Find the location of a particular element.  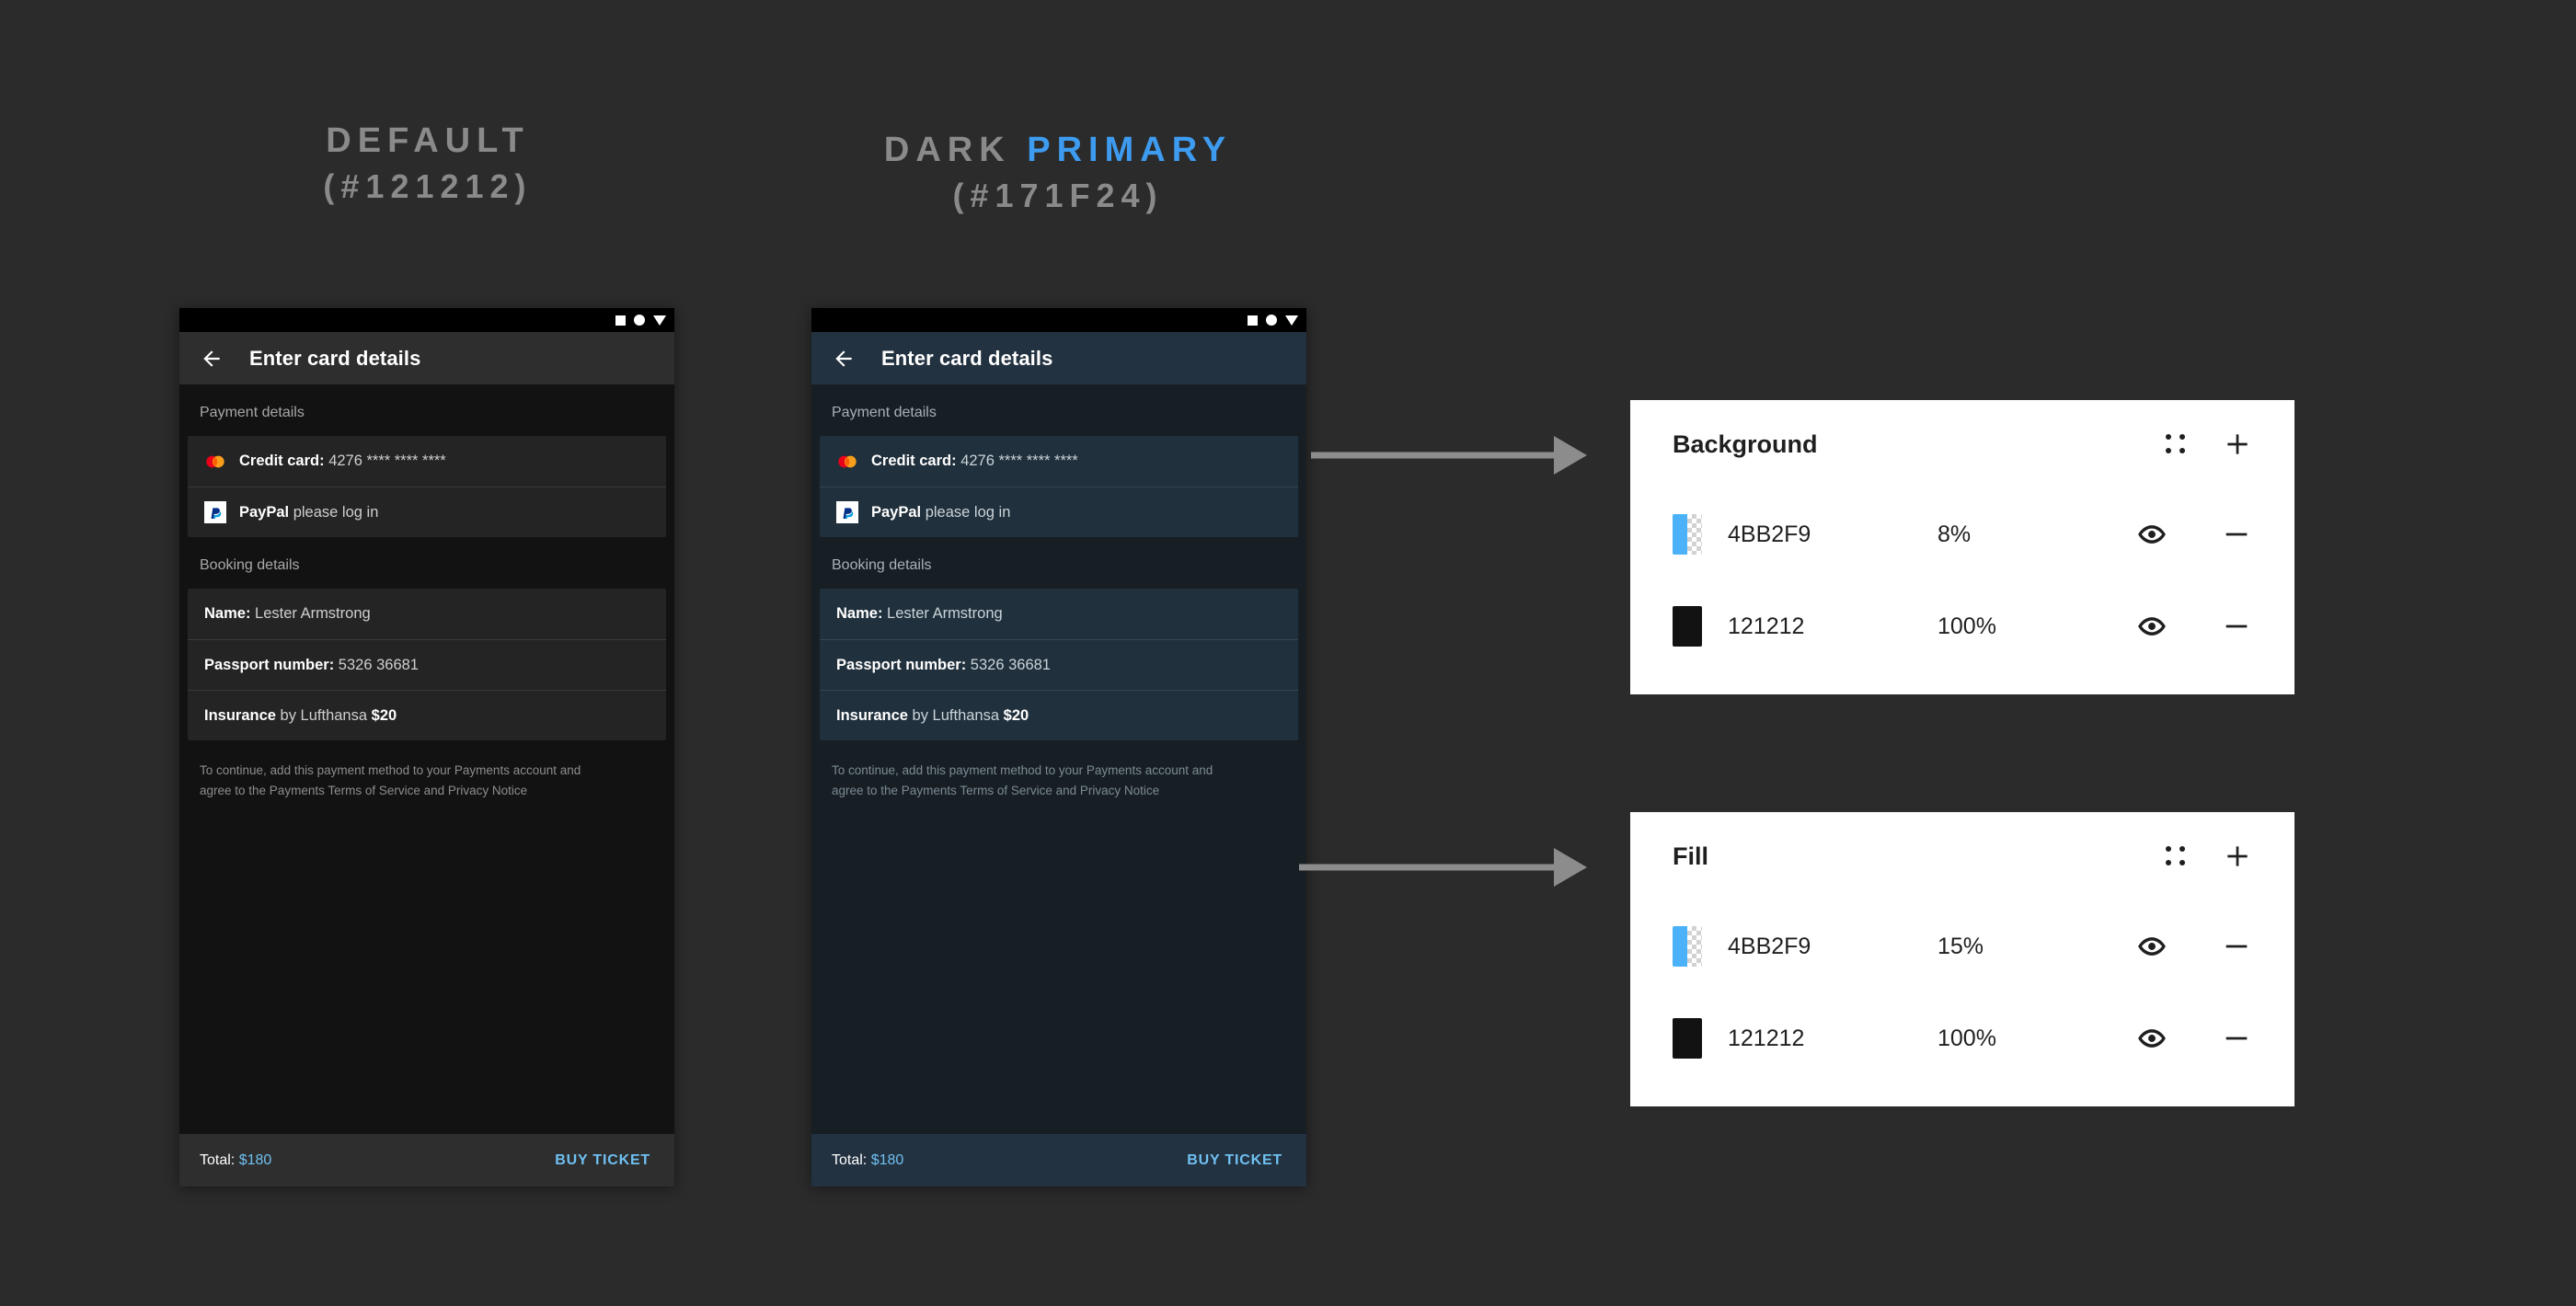

paypal-label: PayPal is located at coordinates (896, 512).